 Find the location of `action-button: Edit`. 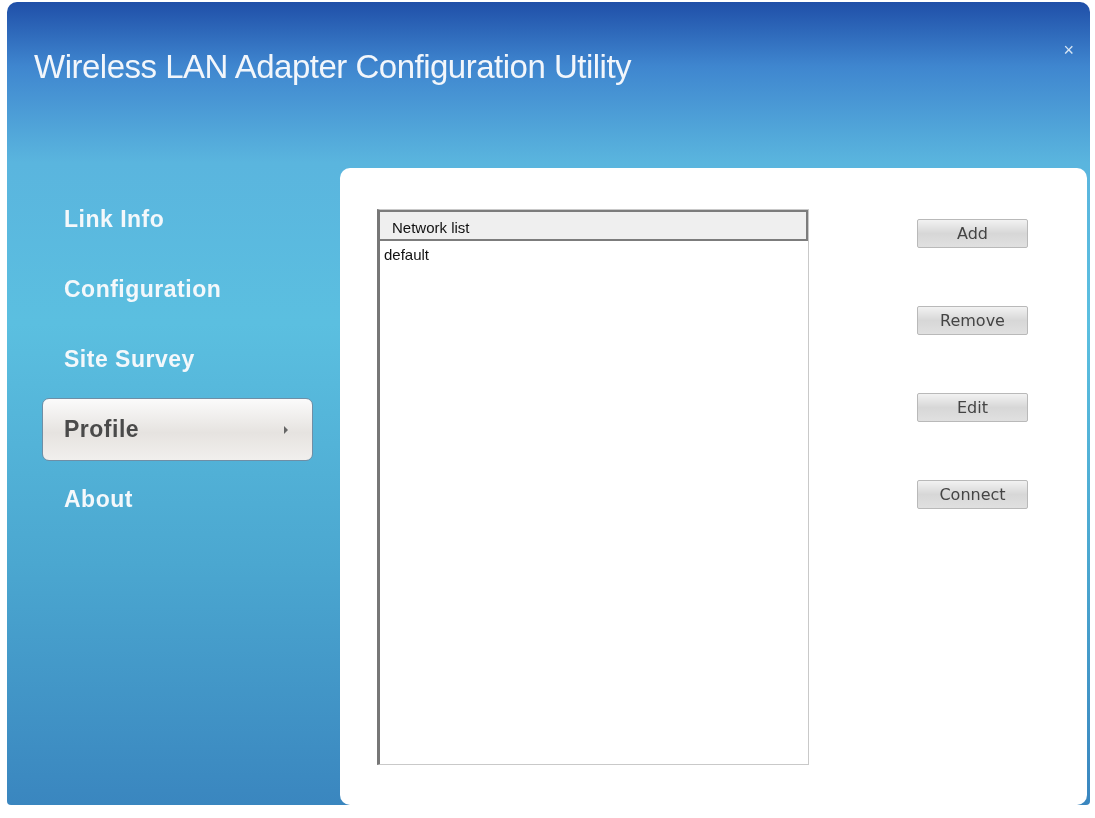

action-button: Edit is located at coordinates (972, 407).